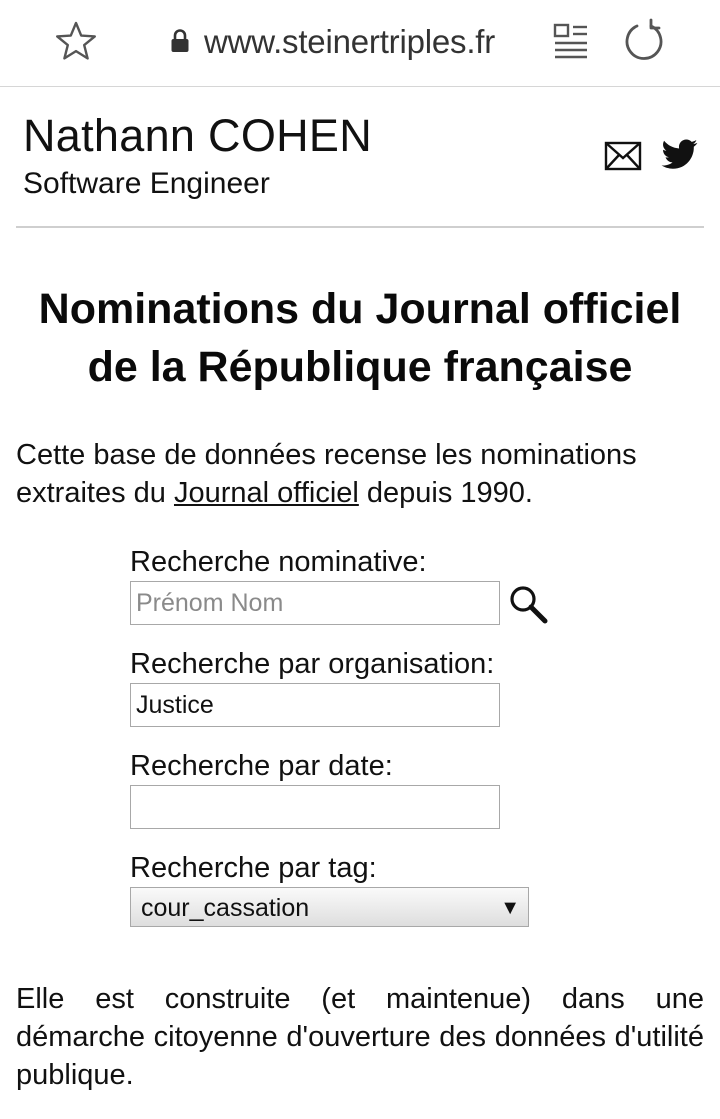  What do you see at coordinates (146, 183) in the screenshot?
I see `author-role: Software Engineer` at bounding box center [146, 183].